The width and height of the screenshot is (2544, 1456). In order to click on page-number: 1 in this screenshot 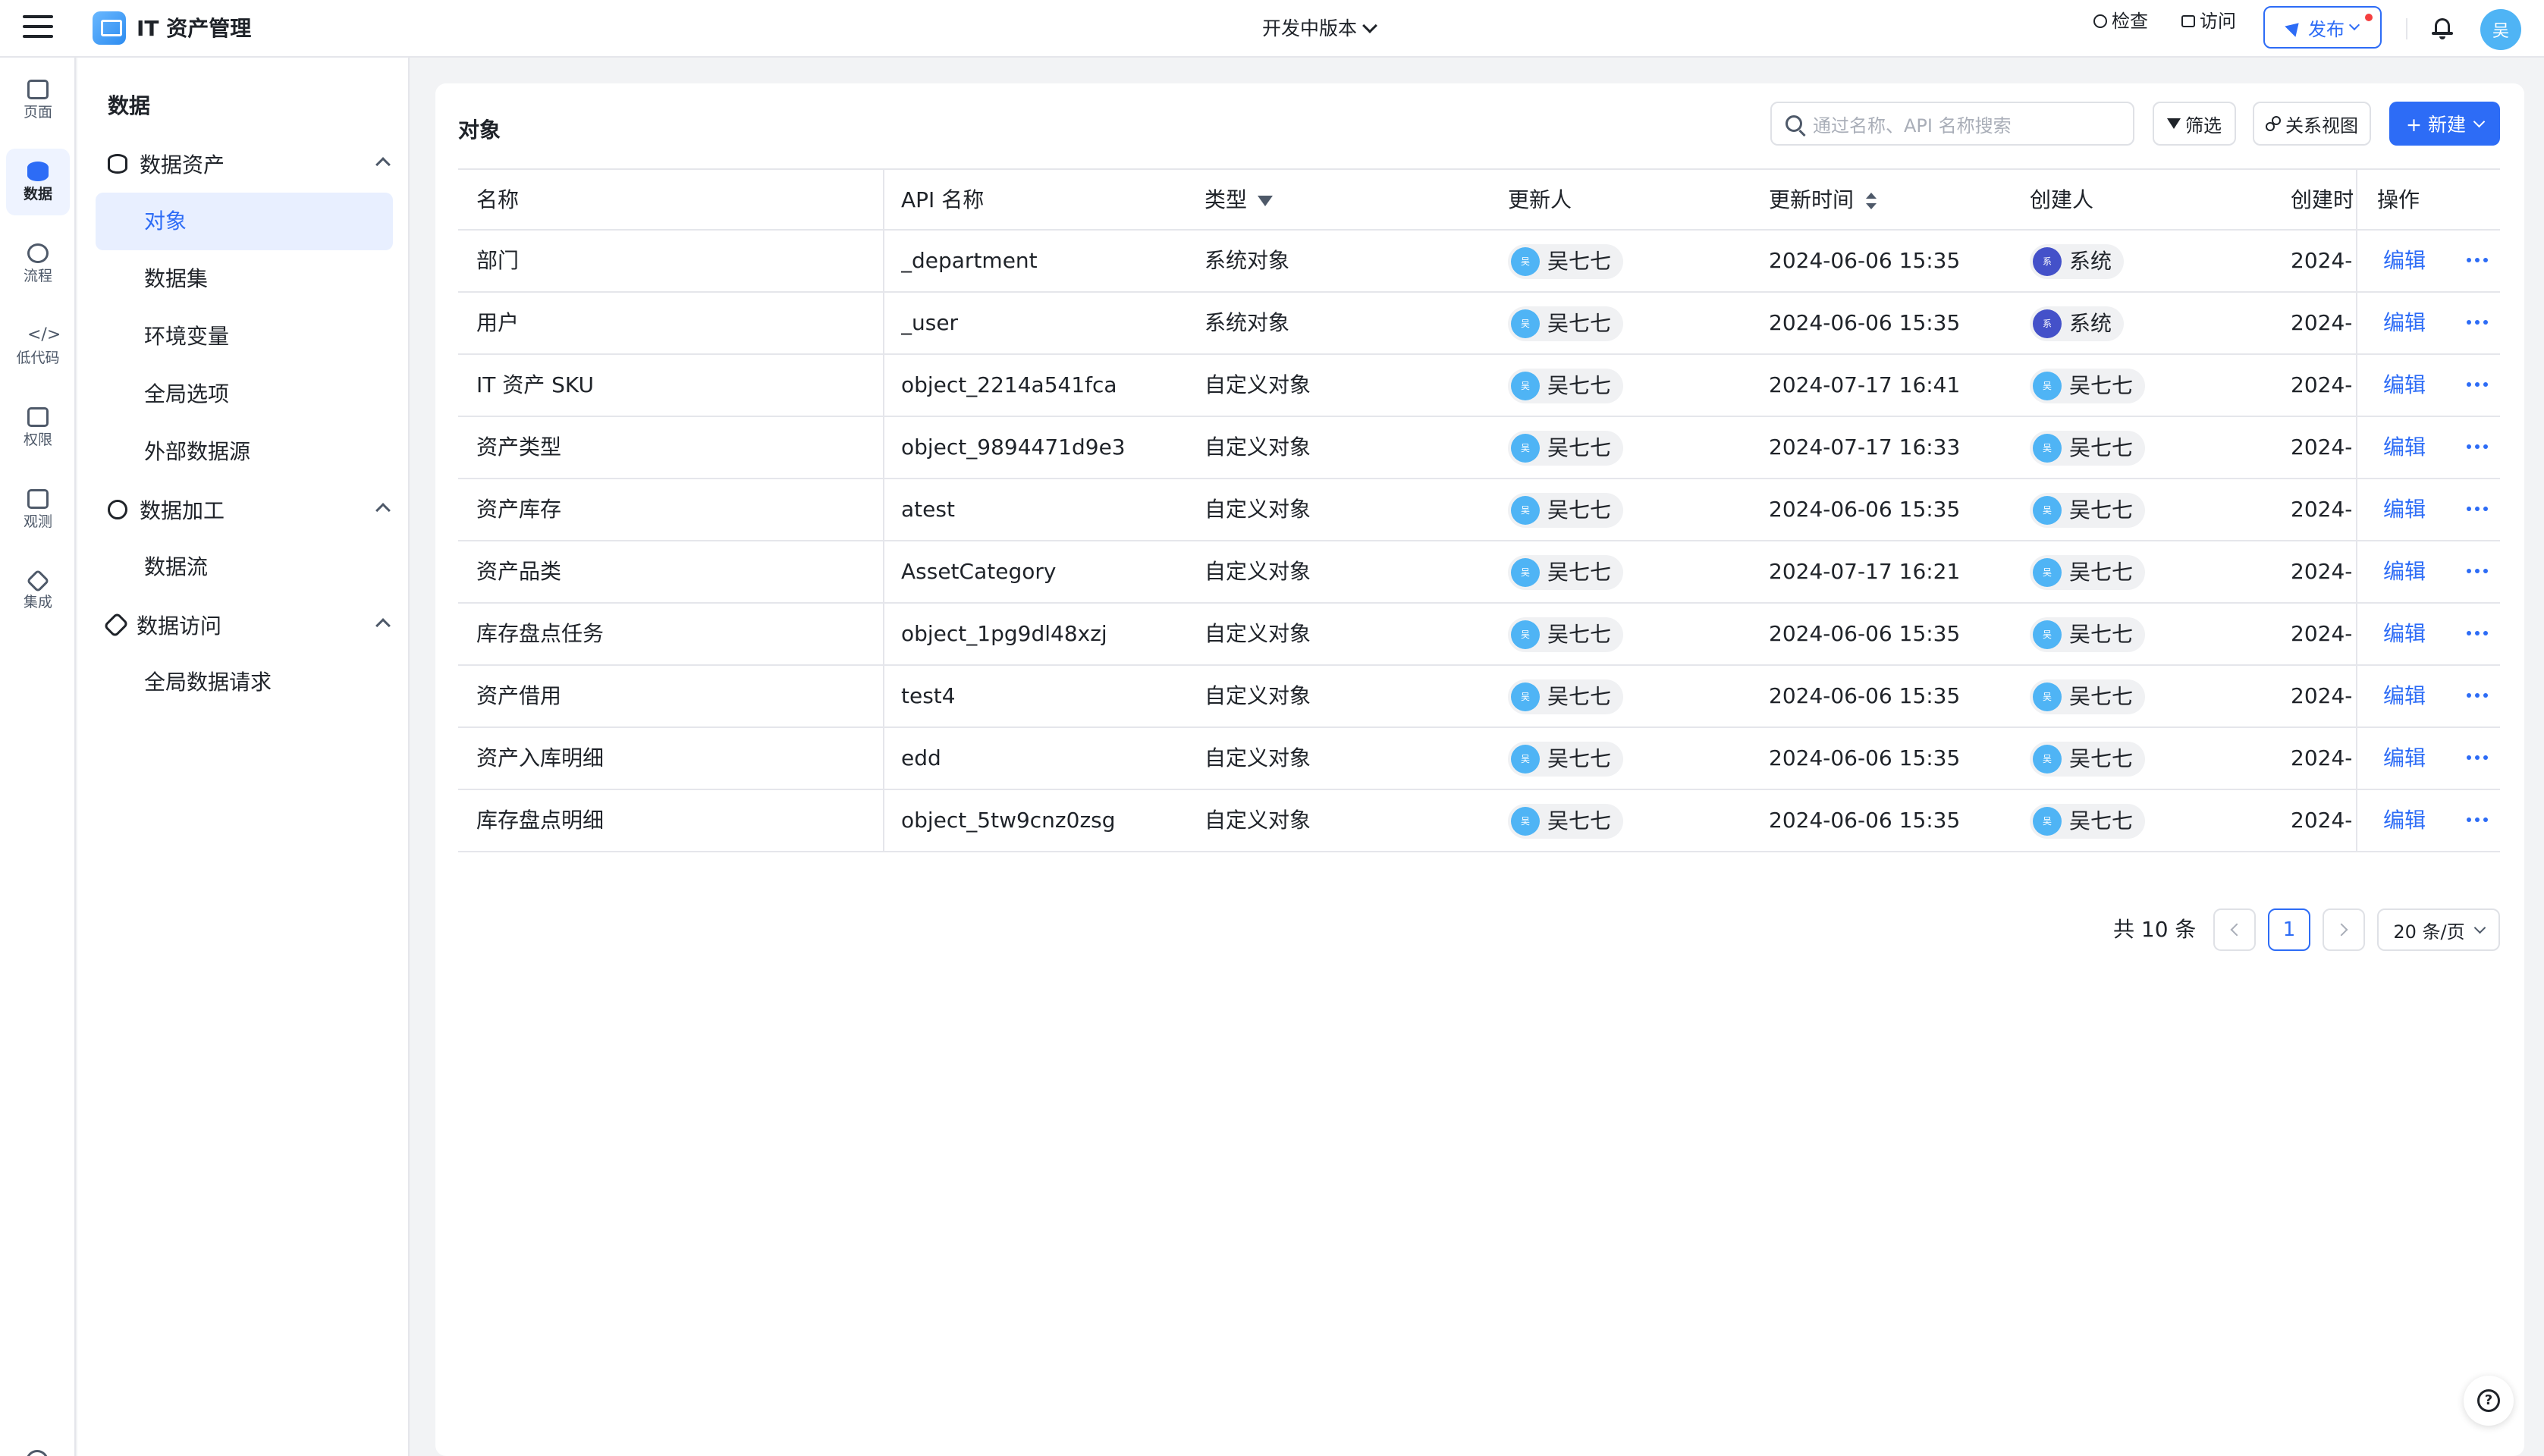, I will do `click(2289, 929)`.